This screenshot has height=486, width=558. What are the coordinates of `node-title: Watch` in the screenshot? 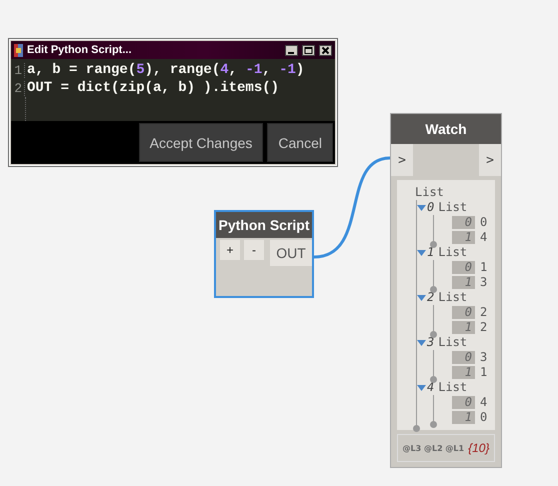 It's located at (446, 129).